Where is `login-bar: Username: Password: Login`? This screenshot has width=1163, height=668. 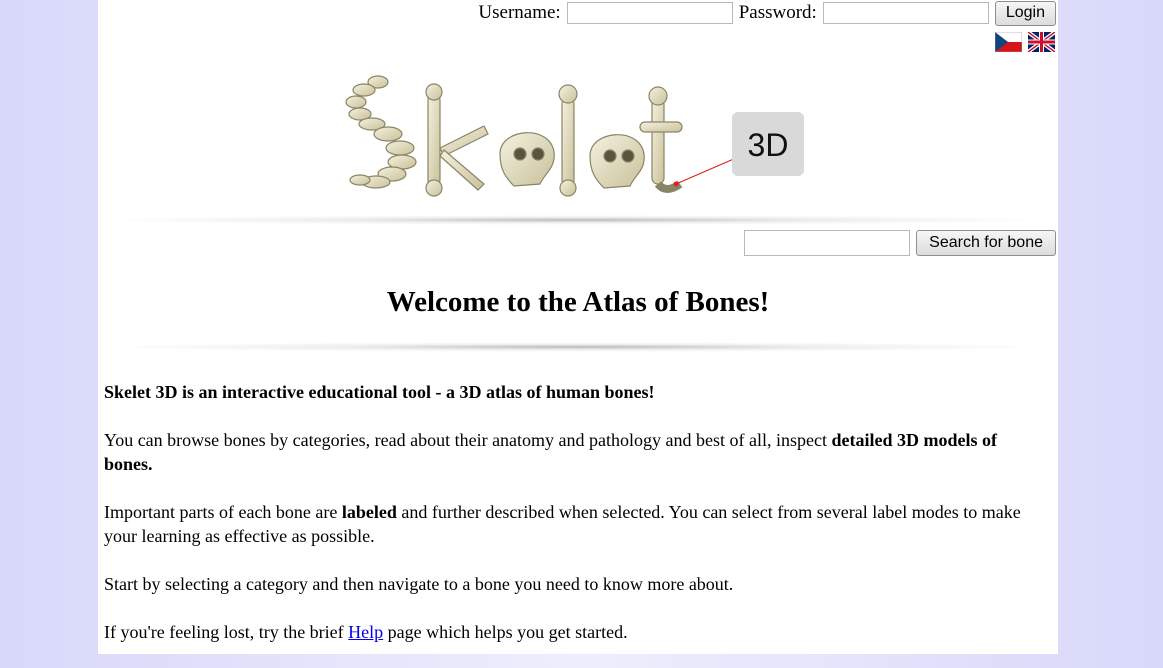 login-bar: Username: Password: Login is located at coordinates (767, 13).